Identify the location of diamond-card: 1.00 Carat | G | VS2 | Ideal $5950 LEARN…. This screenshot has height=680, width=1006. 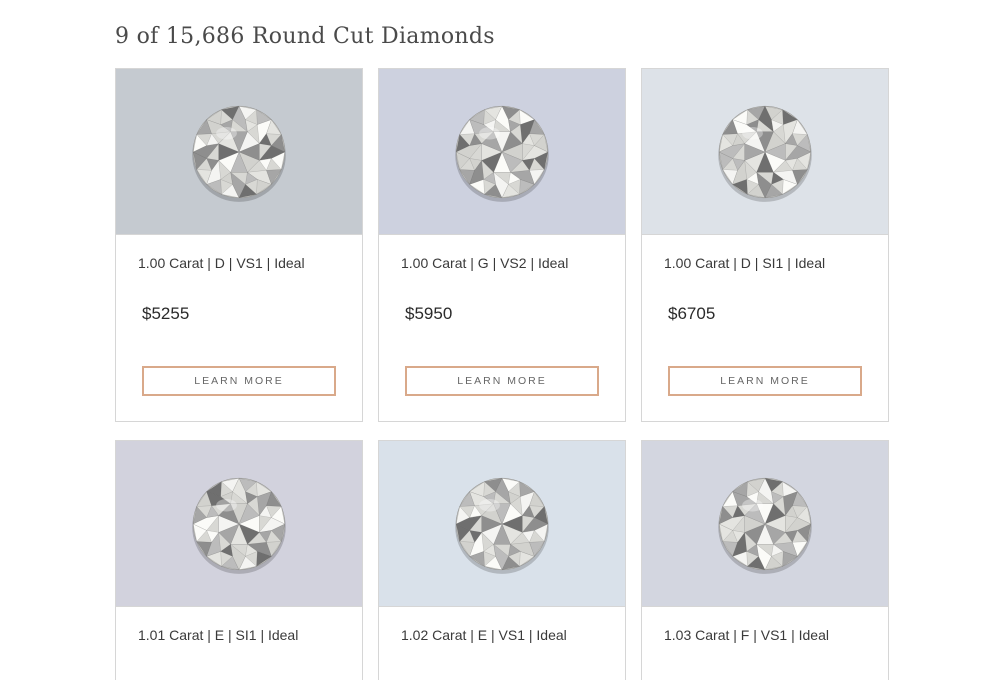
(502, 245).